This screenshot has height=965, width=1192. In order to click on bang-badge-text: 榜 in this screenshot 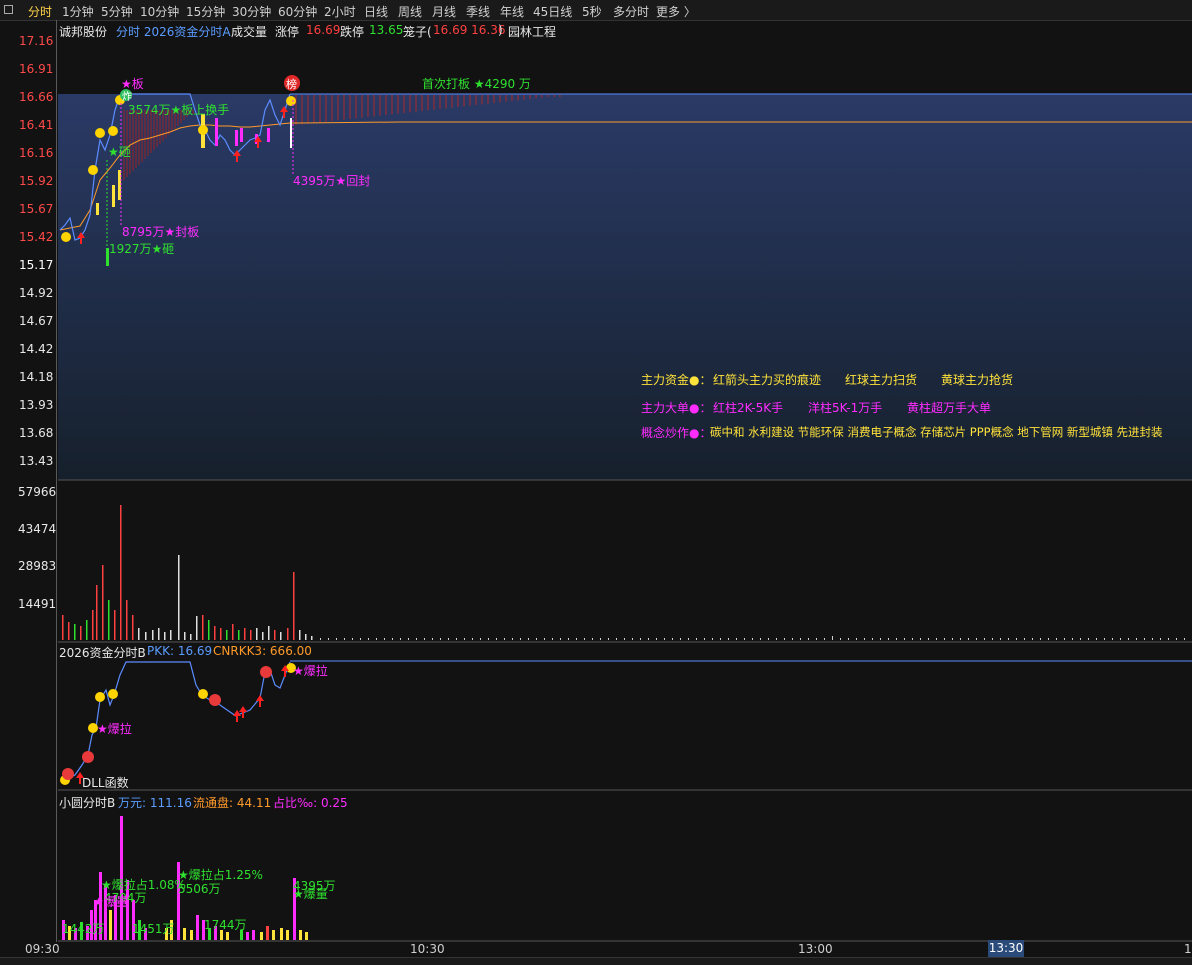, I will do `click(291, 84)`.